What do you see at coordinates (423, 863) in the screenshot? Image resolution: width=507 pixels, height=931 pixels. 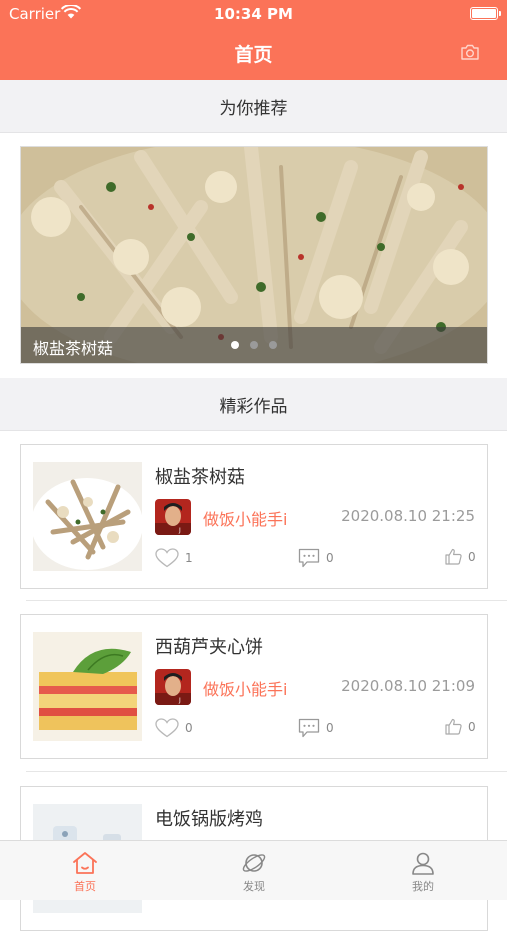 I see `user-icon` at bounding box center [423, 863].